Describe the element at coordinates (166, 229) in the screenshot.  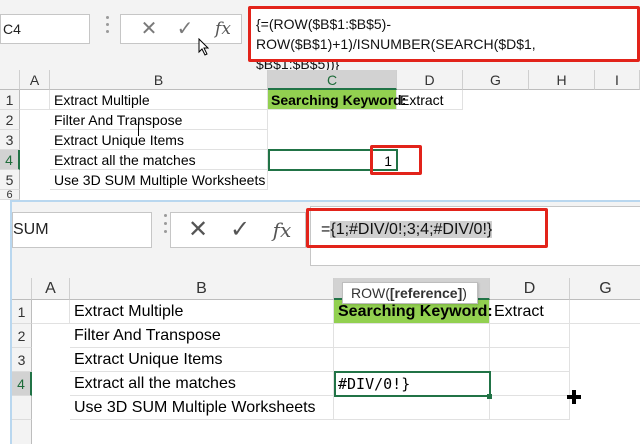
I see `drag-handle-zoom` at that location.